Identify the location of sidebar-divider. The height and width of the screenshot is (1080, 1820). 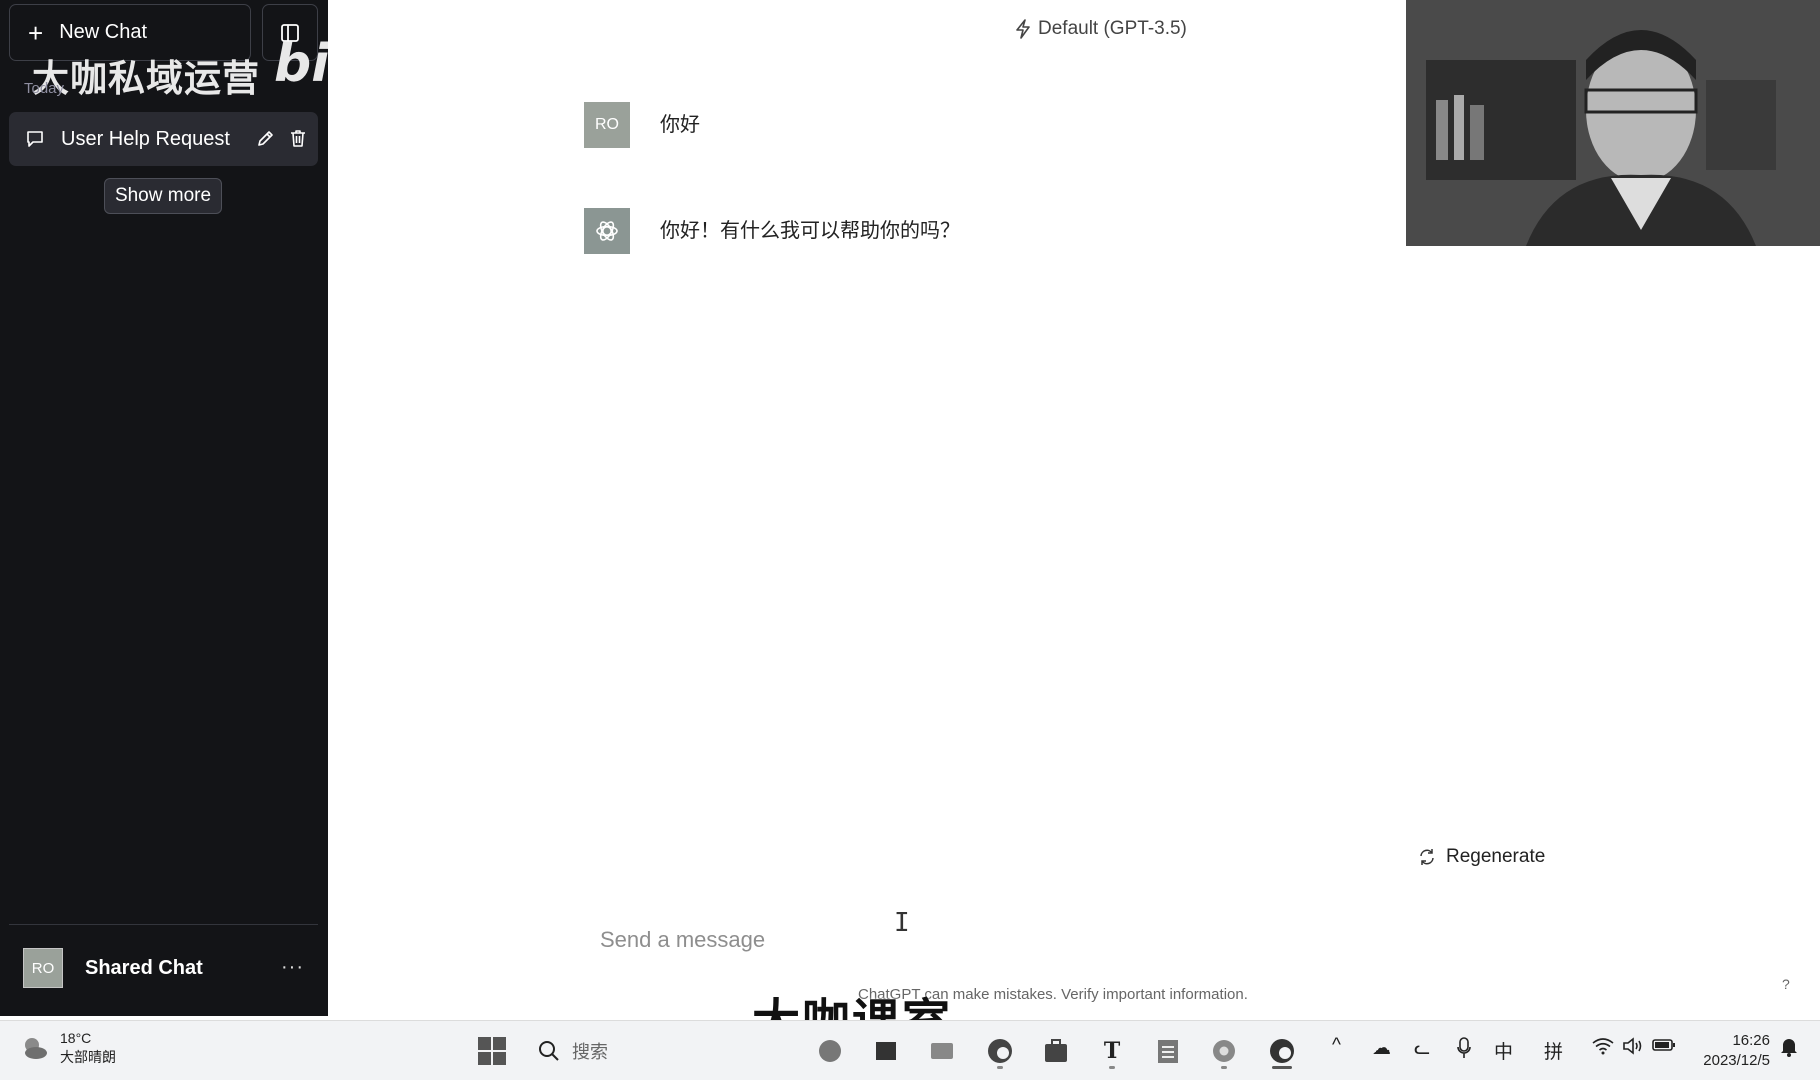
(163, 924).